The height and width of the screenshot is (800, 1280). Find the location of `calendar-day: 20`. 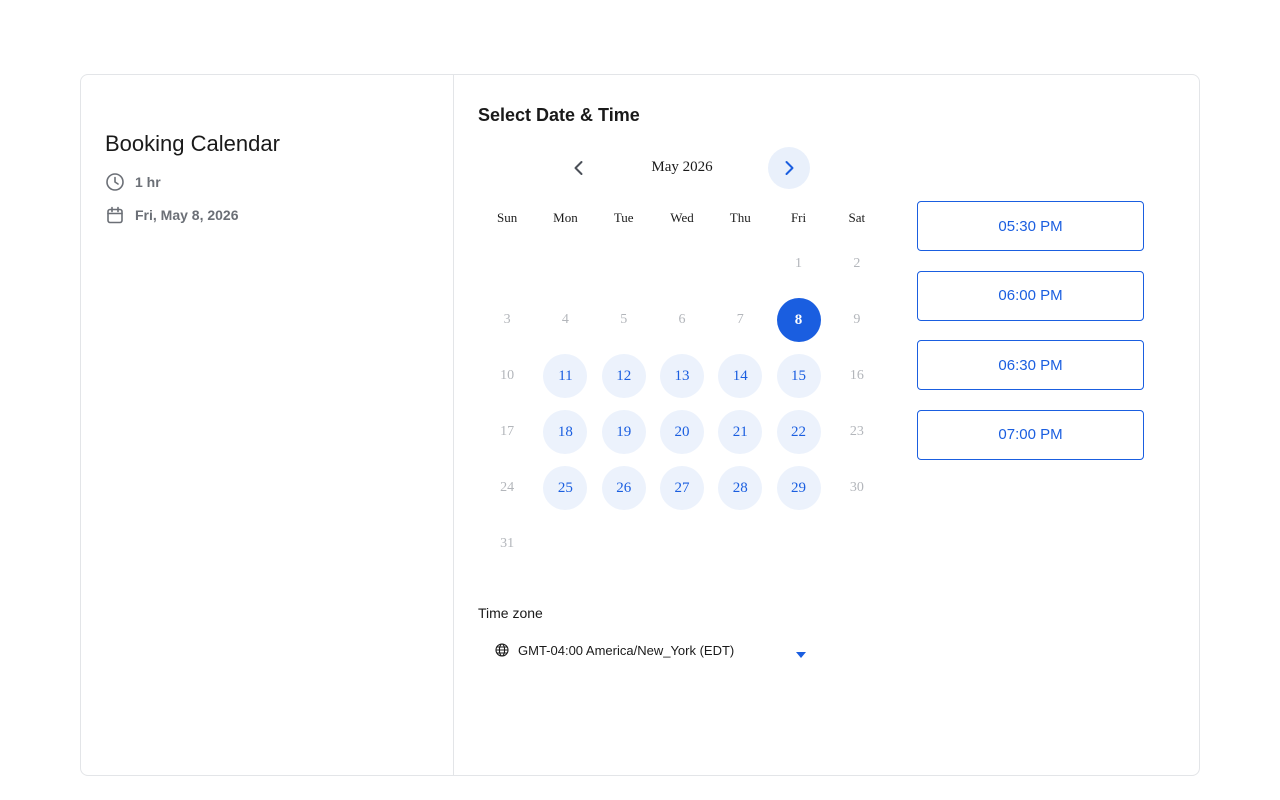

calendar-day: 20 is located at coordinates (682, 432).